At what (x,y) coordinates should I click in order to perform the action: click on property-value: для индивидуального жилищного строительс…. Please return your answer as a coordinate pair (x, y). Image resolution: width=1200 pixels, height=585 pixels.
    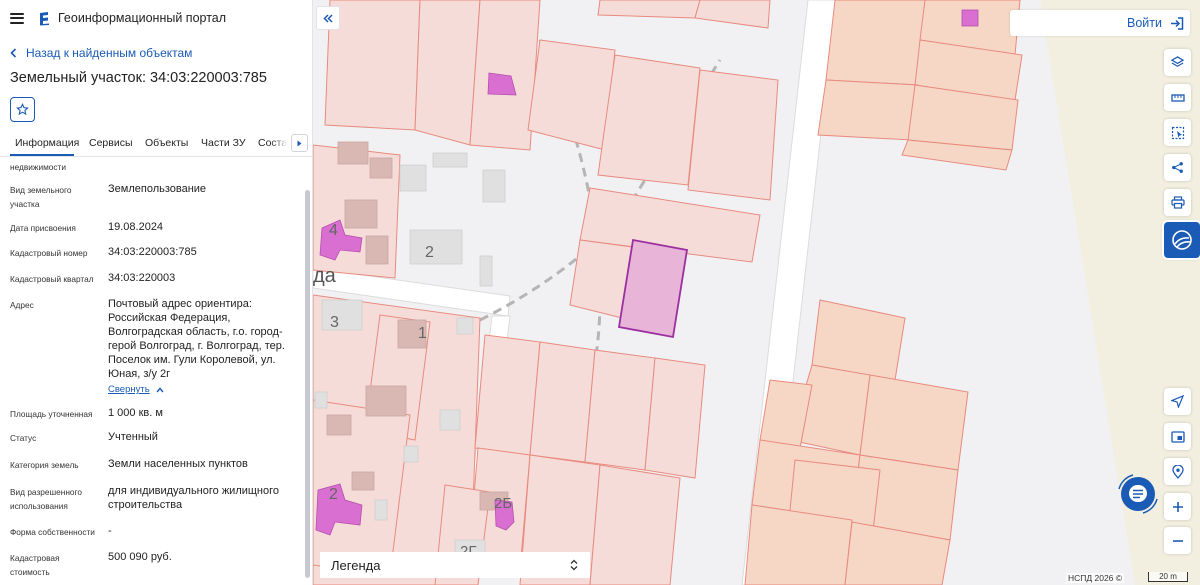
    Looking at the image, I should click on (194, 498).